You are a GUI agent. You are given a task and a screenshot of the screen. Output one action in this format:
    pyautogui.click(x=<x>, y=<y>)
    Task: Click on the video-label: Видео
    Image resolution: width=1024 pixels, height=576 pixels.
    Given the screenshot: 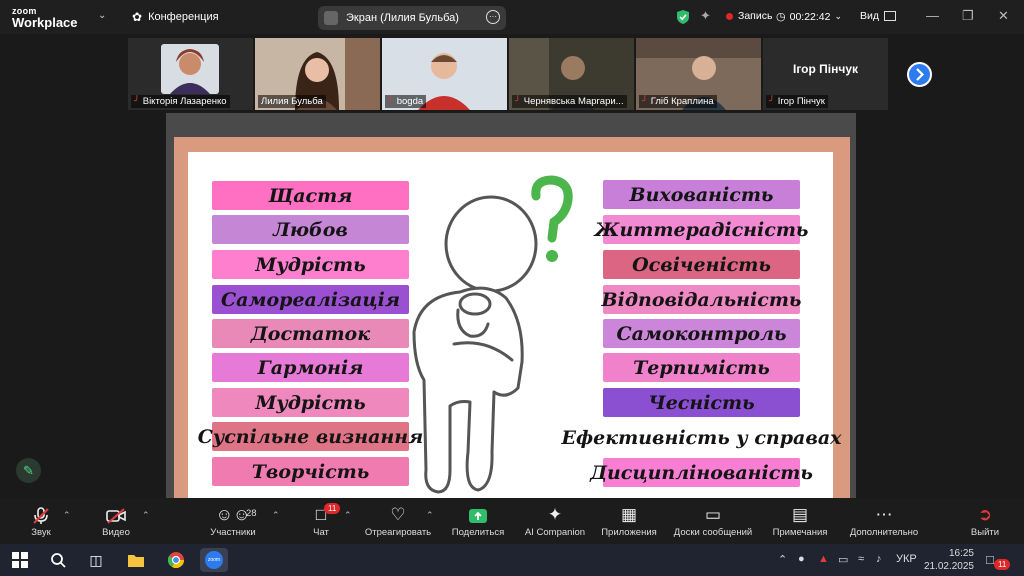 What is the action you would take?
    pyautogui.click(x=116, y=532)
    